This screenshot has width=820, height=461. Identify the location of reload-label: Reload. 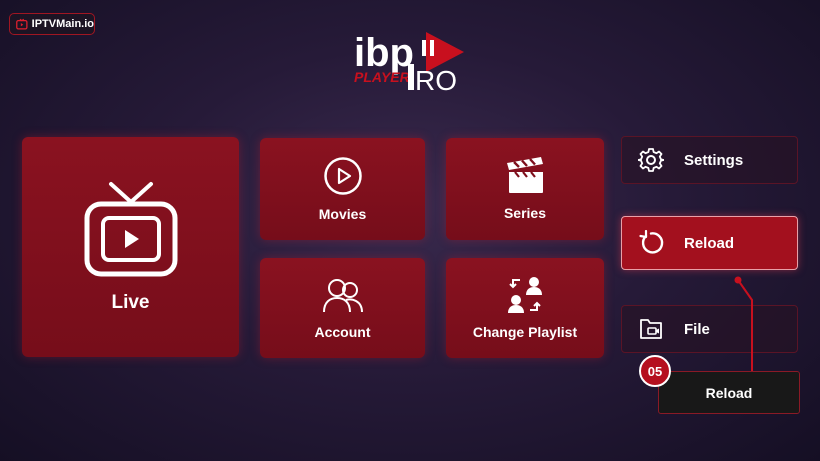
(709, 243).